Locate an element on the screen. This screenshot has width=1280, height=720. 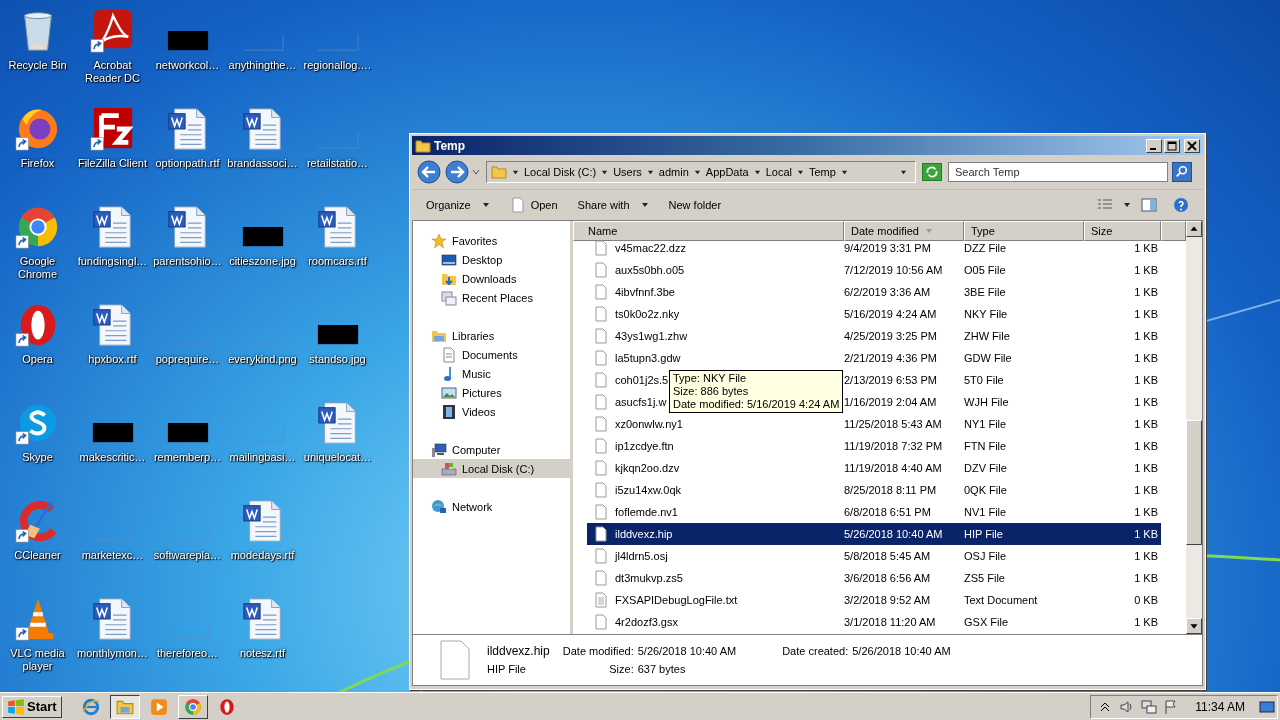
network-icon is located at coordinates (1149, 706).